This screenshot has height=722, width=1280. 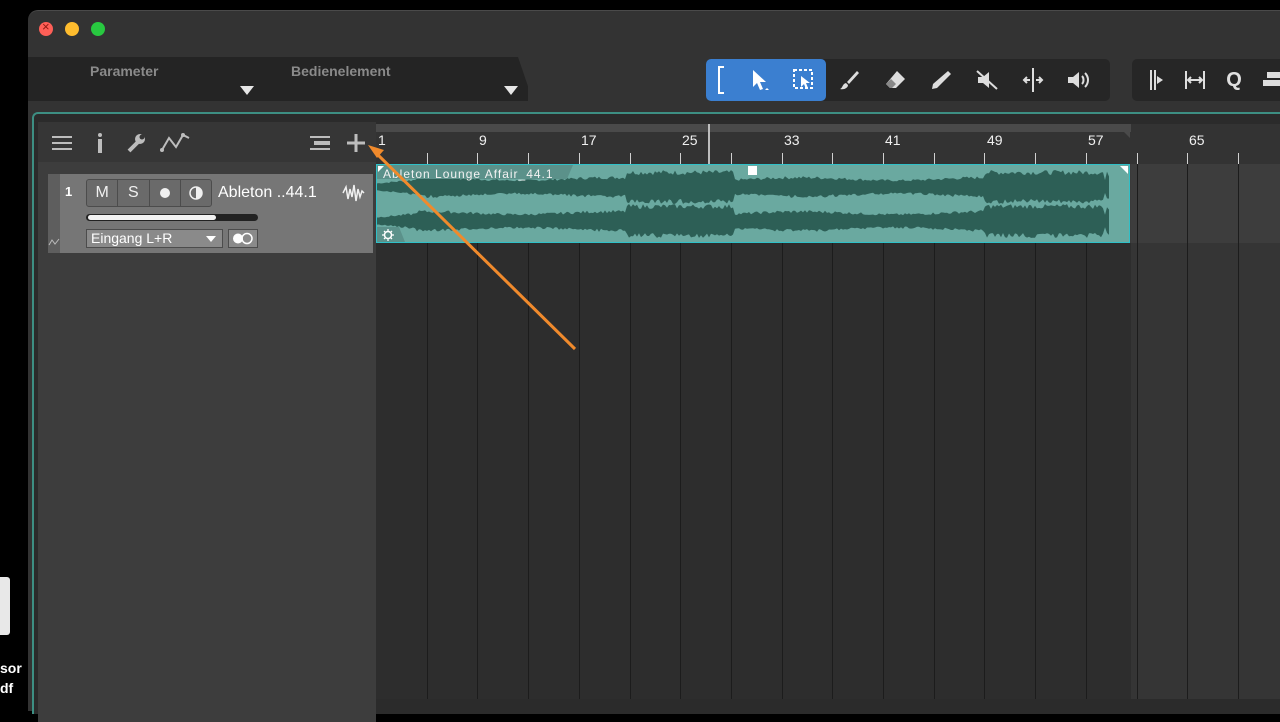 I want to click on control-label: Bedienelement, so click(x=341, y=71).